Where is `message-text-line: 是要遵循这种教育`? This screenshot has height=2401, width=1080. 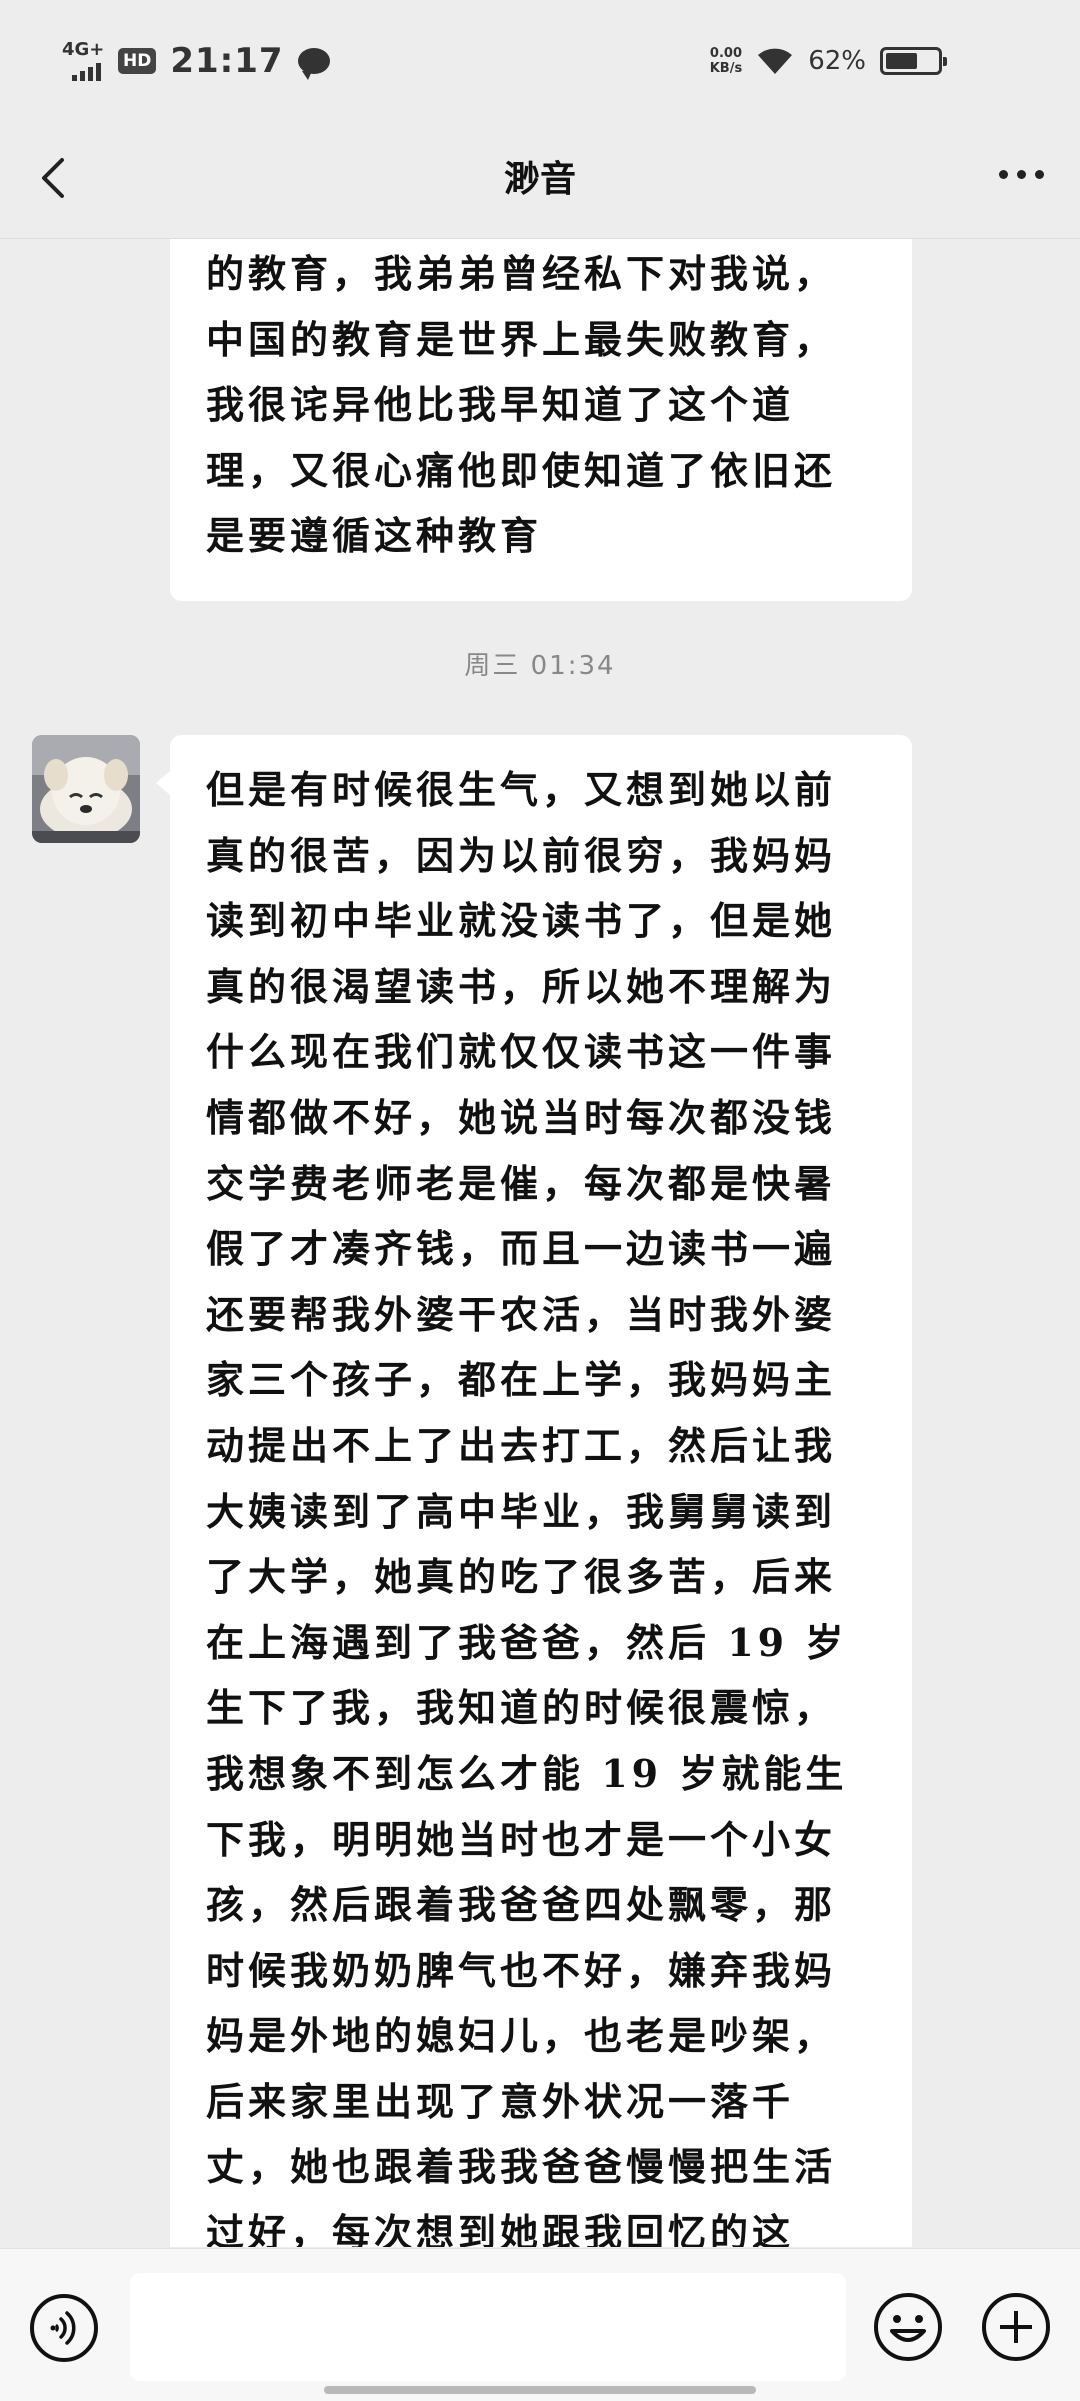 message-text-line: 是要遵循这种教育 is located at coordinates (374, 536).